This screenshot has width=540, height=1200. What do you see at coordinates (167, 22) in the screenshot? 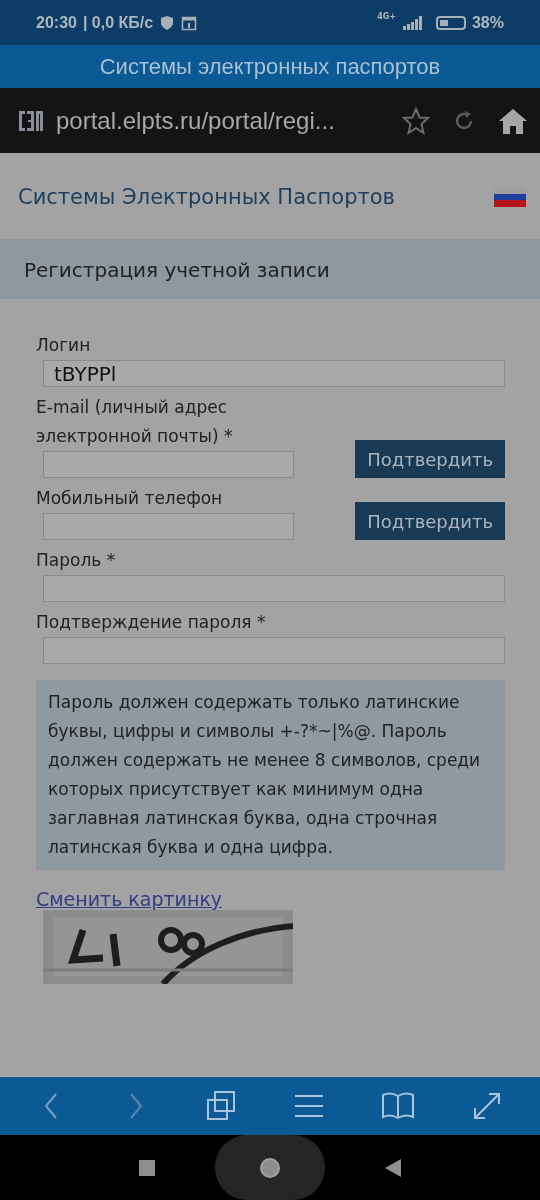
I see `shield-icon` at bounding box center [167, 22].